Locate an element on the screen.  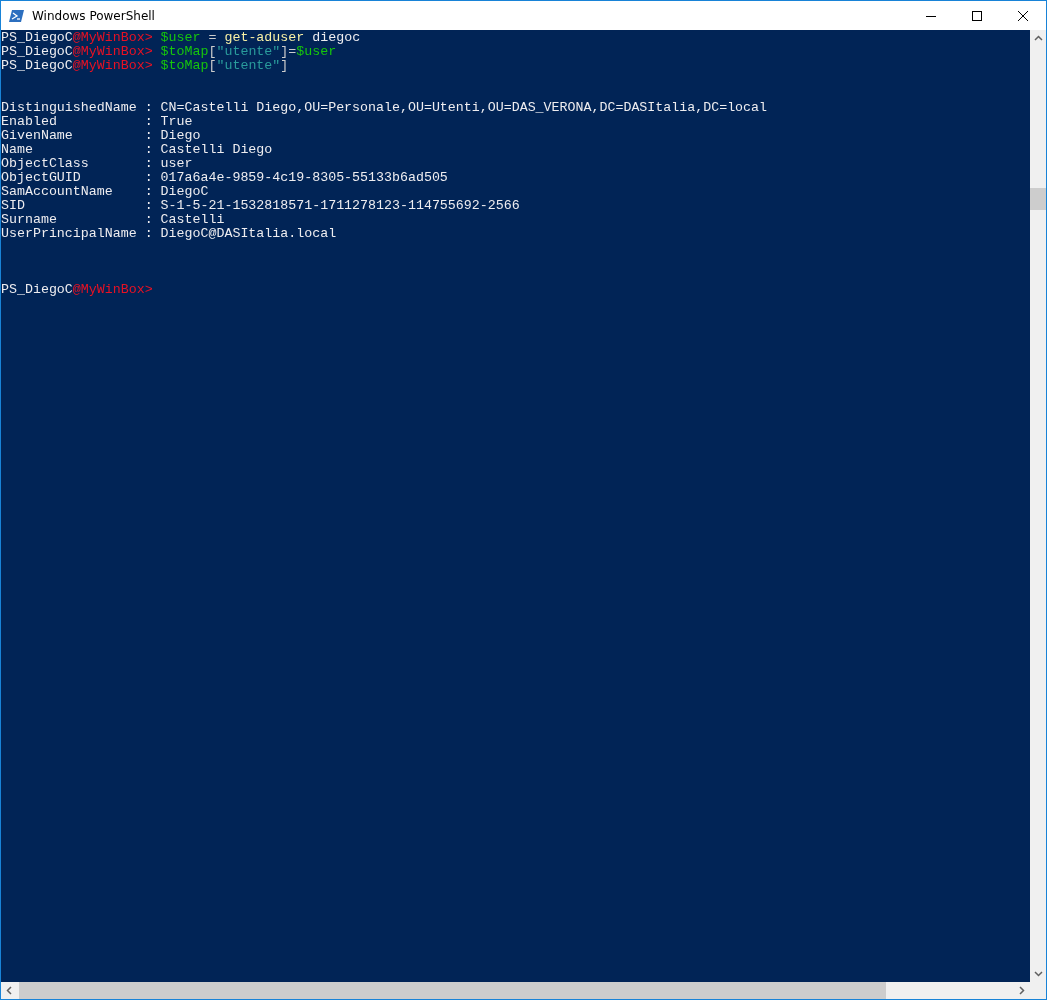
horizontal-scrollbar is located at coordinates (523, 990).